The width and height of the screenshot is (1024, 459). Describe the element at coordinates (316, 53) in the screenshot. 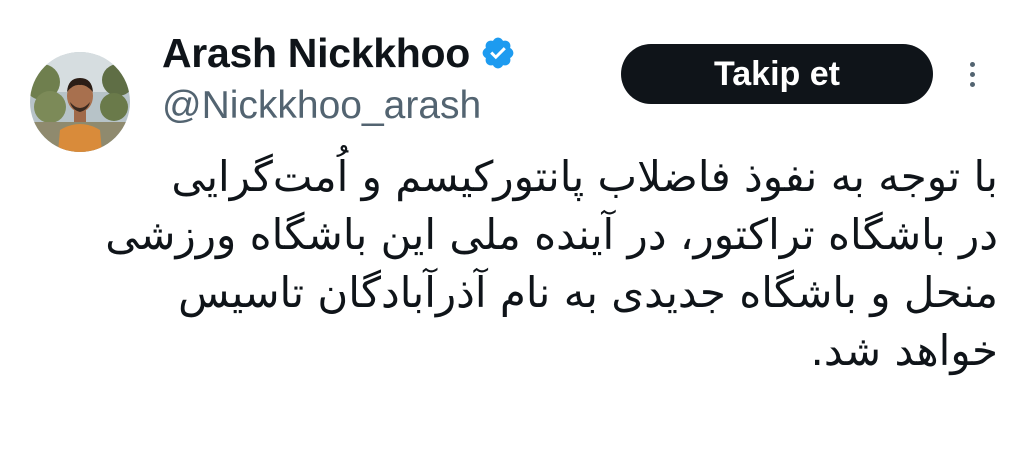

I see `display-name: Arash Nickkhoo` at that location.